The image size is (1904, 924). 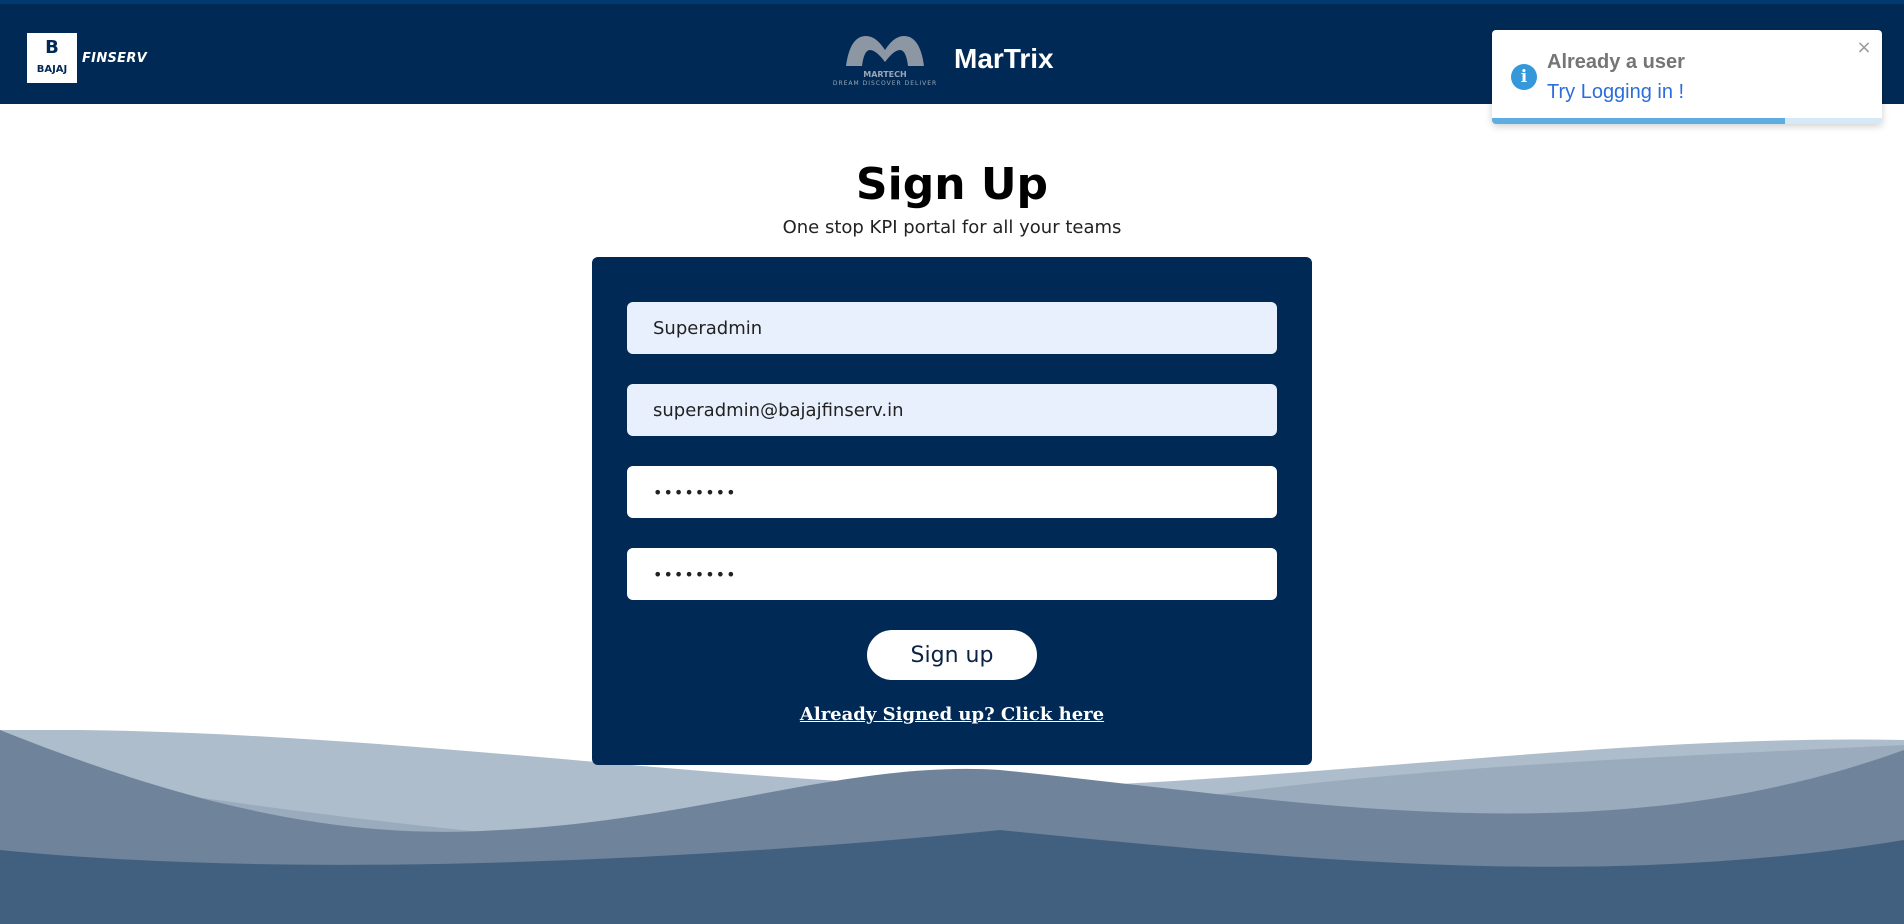 What do you see at coordinates (885, 51) in the screenshot?
I see `martech-m-icon` at bounding box center [885, 51].